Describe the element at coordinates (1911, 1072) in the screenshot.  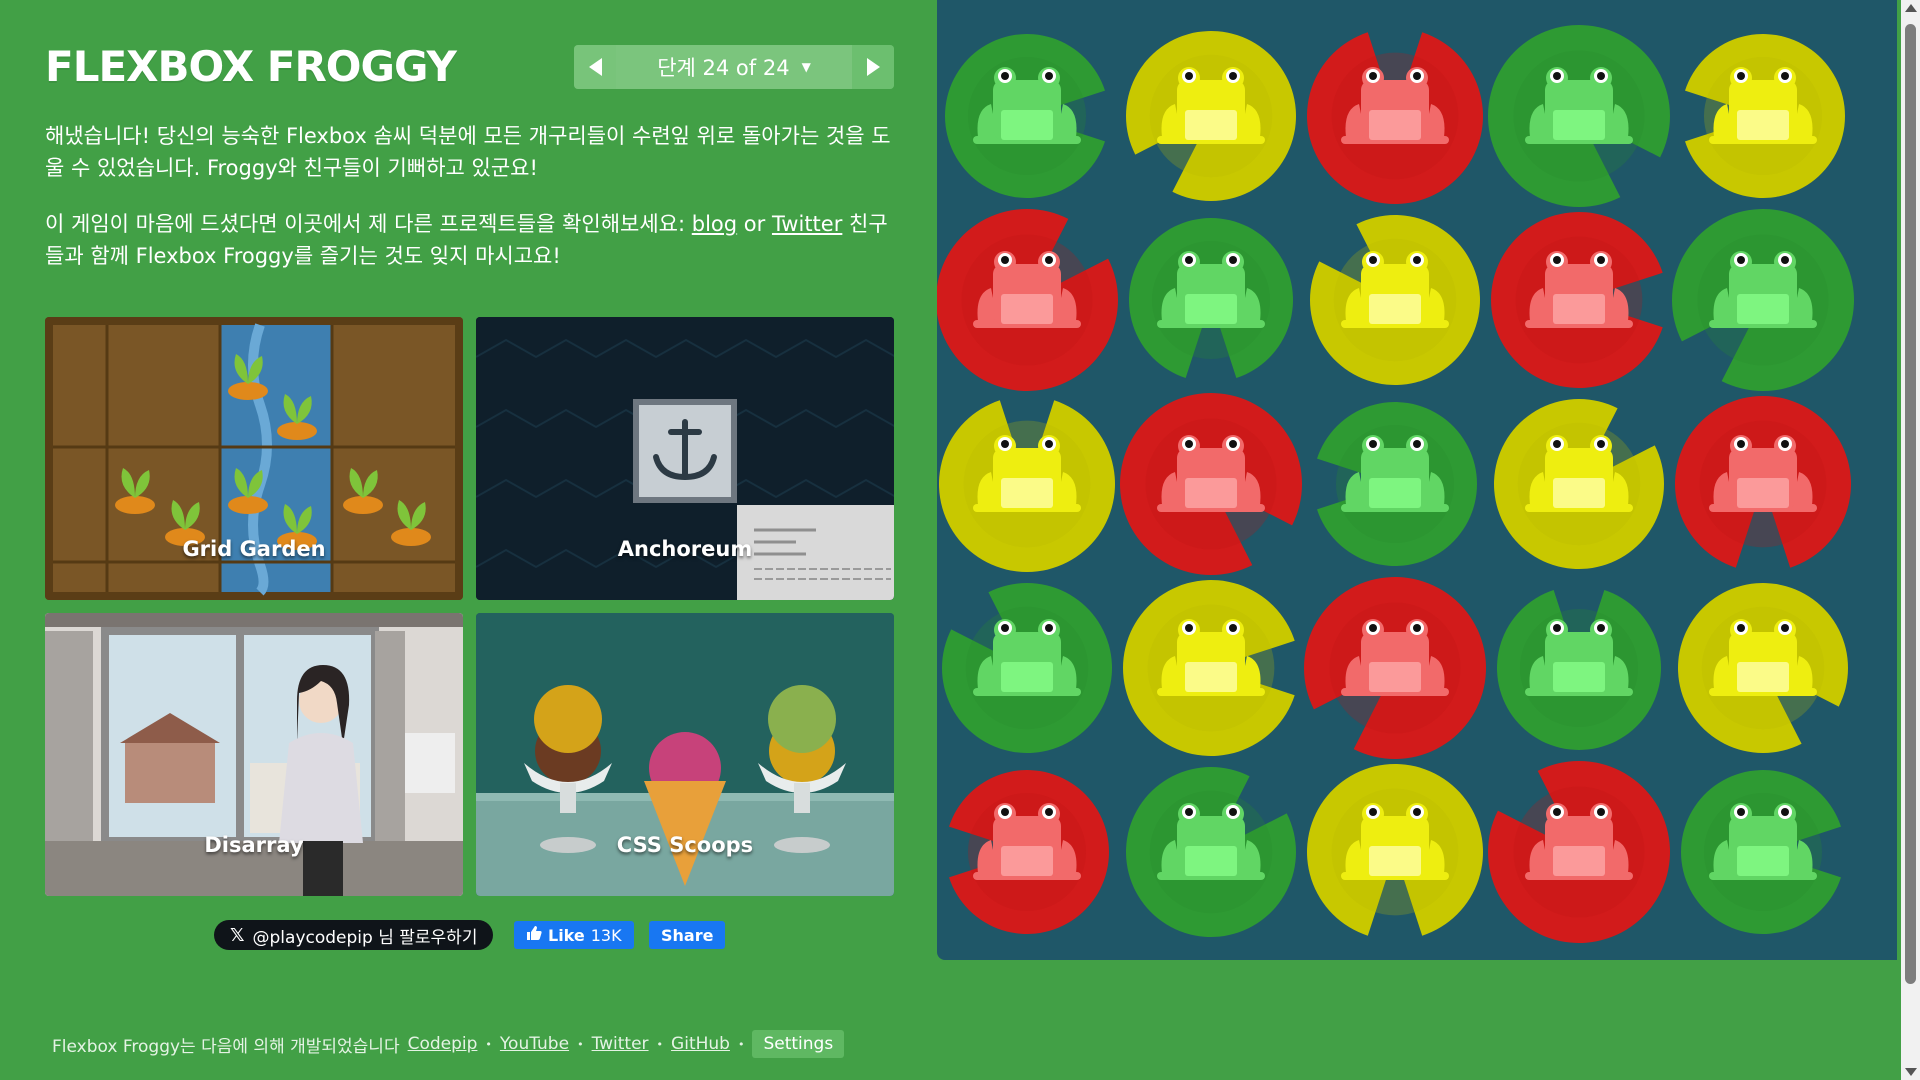
I see `scroll-down-icon` at that location.